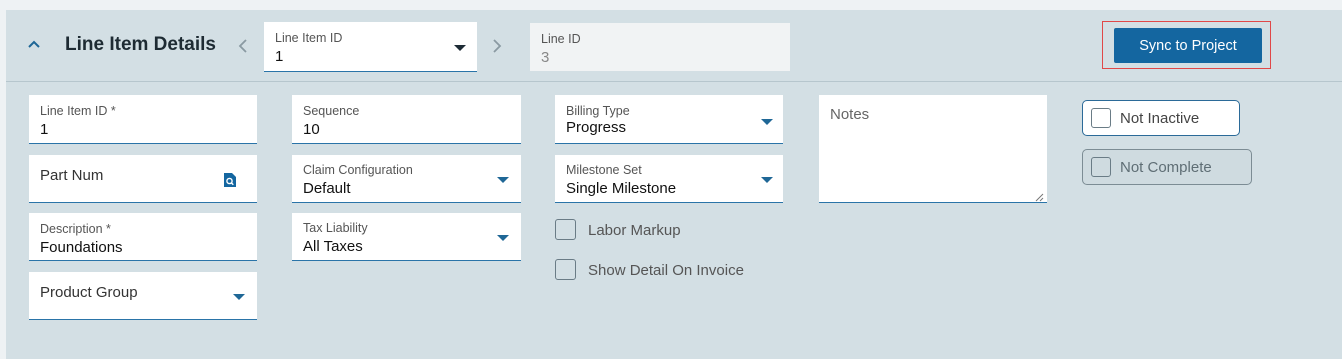 The height and width of the screenshot is (359, 1342). What do you see at coordinates (75, 229) in the screenshot?
I see `description-label: Description *` at bounding box center [75, 229].